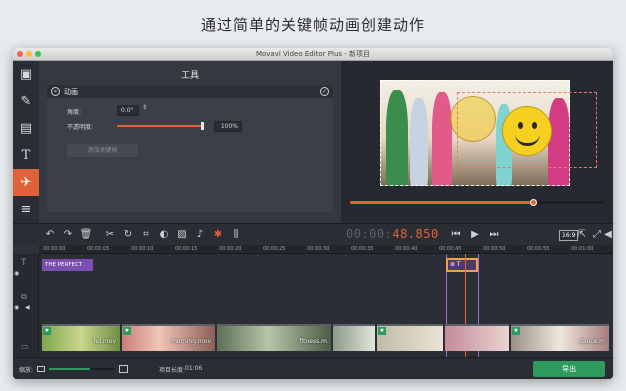  Describe the element at coordinates (168, 337) in the screenshot. I see `clip-morning: ★ morning.mov` at that location.